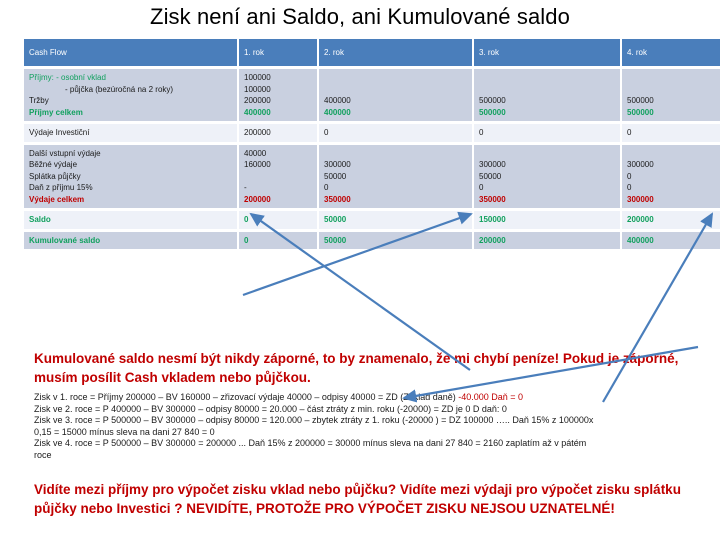 The height and width of the screenshot is (540, 720). Describe the element at coordinates (671, 95) in the screenshot. I see `income-row-year-4: 500000 500000` at that location.